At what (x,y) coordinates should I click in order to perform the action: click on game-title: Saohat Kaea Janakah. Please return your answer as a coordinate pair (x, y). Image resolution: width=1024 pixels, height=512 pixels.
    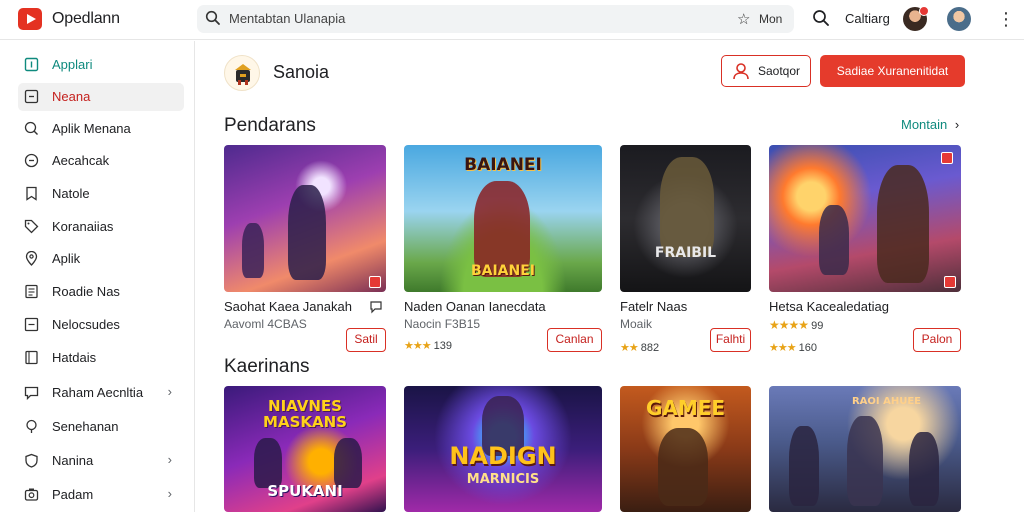
    Looking at the image, I should click on (288, 306).